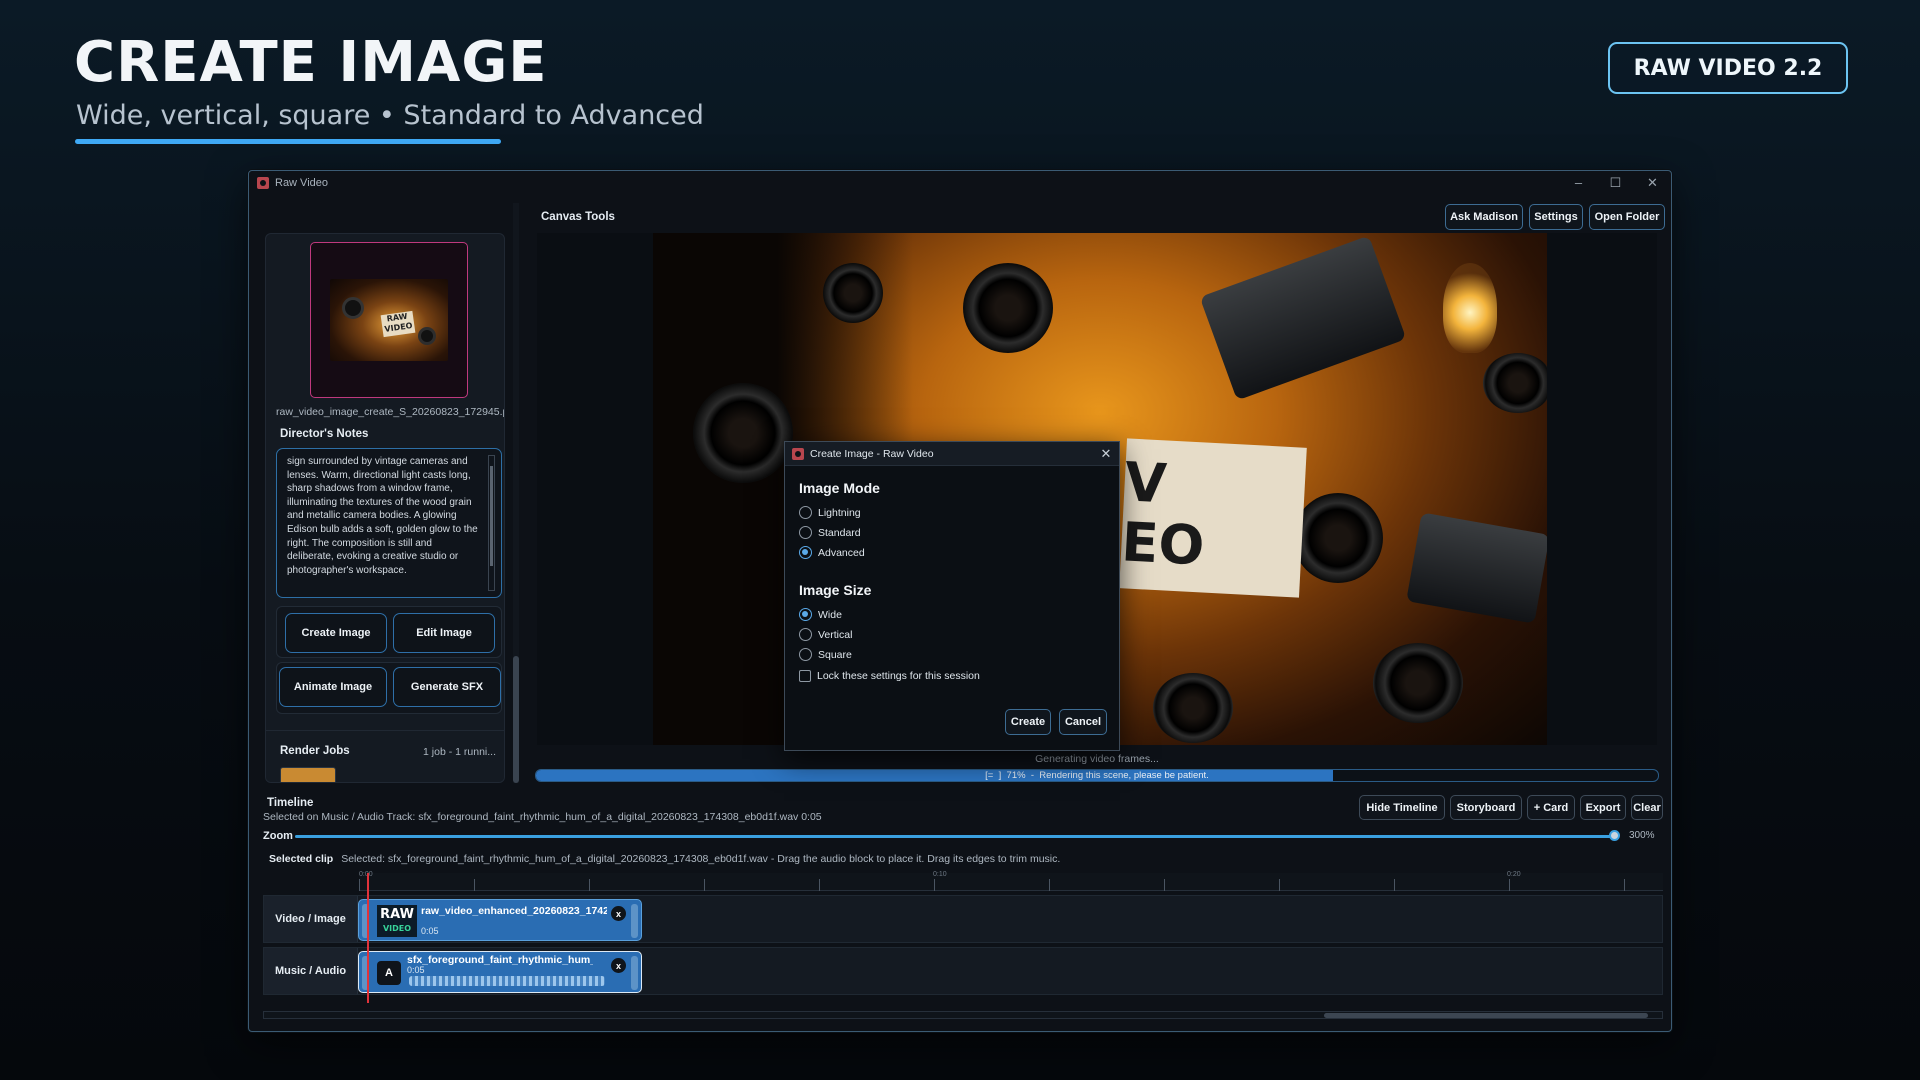 The height and width of the screenshot is (1080, 1920). Describe the element at coordinates (1028, 722) in the screenshot. I see `dialog-create-button: Create` at that location.